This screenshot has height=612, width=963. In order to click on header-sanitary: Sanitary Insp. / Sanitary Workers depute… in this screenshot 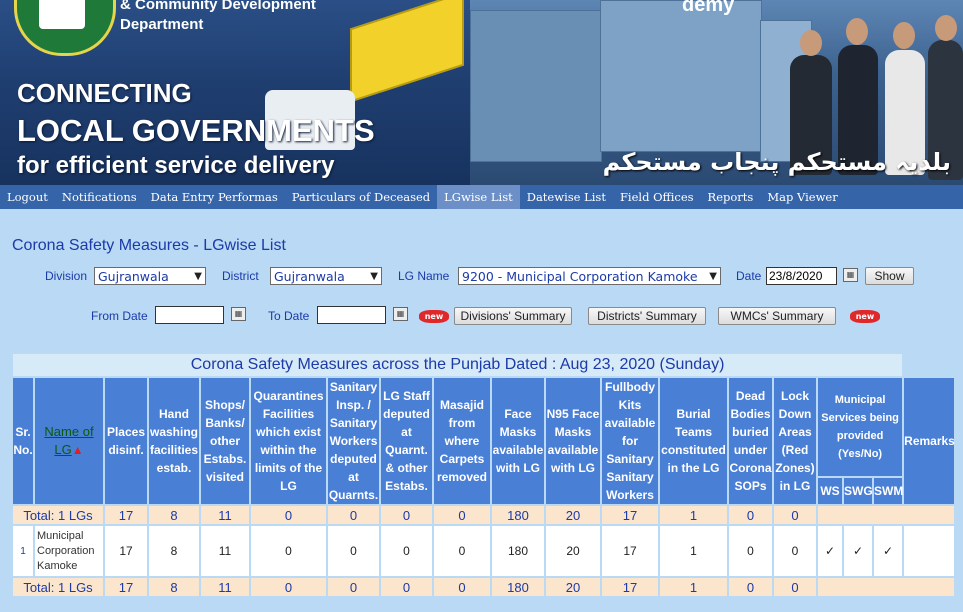, I will do `click(353, 441)`.